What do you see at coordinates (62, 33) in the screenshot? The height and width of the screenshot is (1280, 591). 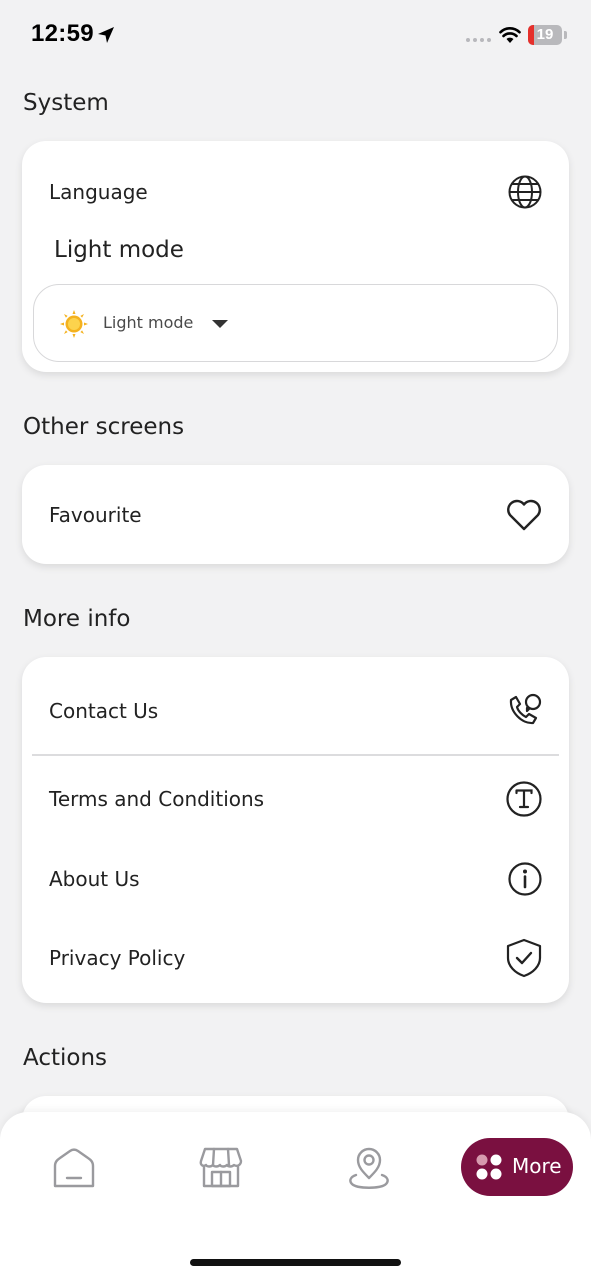 I see `status-time: 12:59` at bounding box center [62, 33].